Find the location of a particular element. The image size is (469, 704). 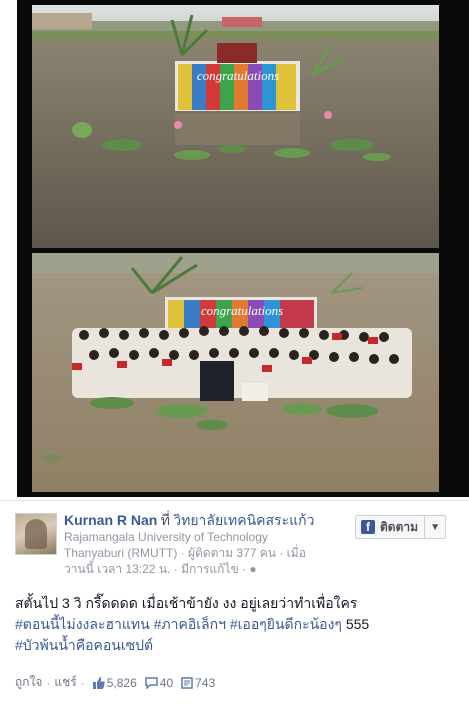

post-actions: ถูกใจ · แชร์ · 5,826 40 743 is located at coordinates (115, 682).